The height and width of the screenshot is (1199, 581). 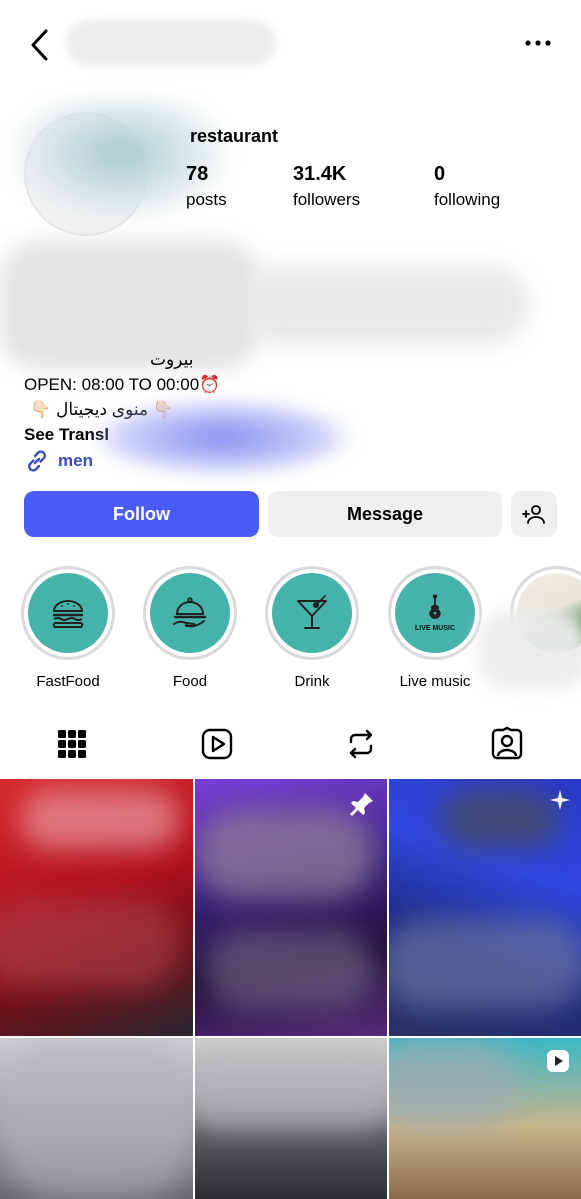 What do you see at coordinates (467, 199) in the screenshot?
I see `stat-following-label: following` at bounding box center [467, 199].